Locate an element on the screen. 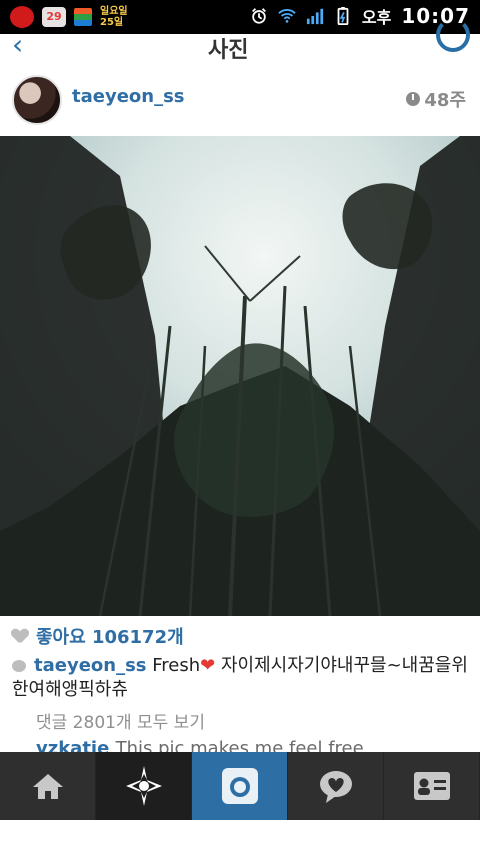 Image resolution: width=480 pixels, height=853 pixels. signal-icon is located at coordinates (314, 16).